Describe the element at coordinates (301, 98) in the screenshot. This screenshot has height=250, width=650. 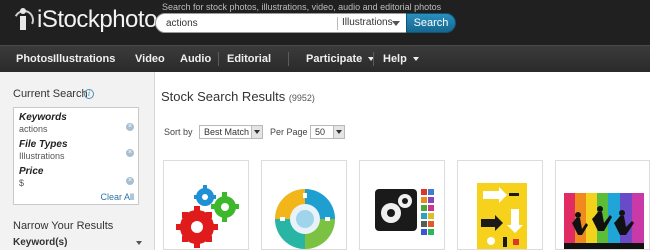
I see `results-count: (9952)` at that location.